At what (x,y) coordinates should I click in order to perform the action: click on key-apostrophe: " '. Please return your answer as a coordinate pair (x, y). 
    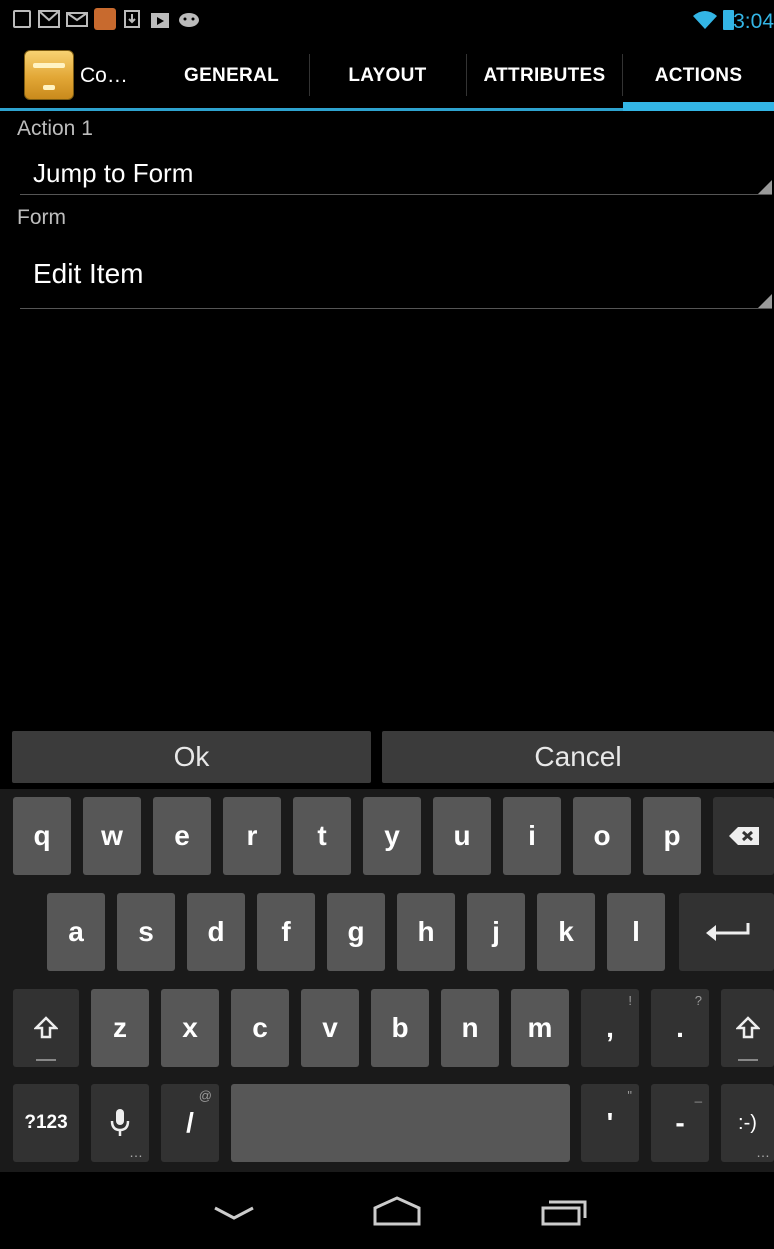
    Looking at the image, I should click on (610, 1123).